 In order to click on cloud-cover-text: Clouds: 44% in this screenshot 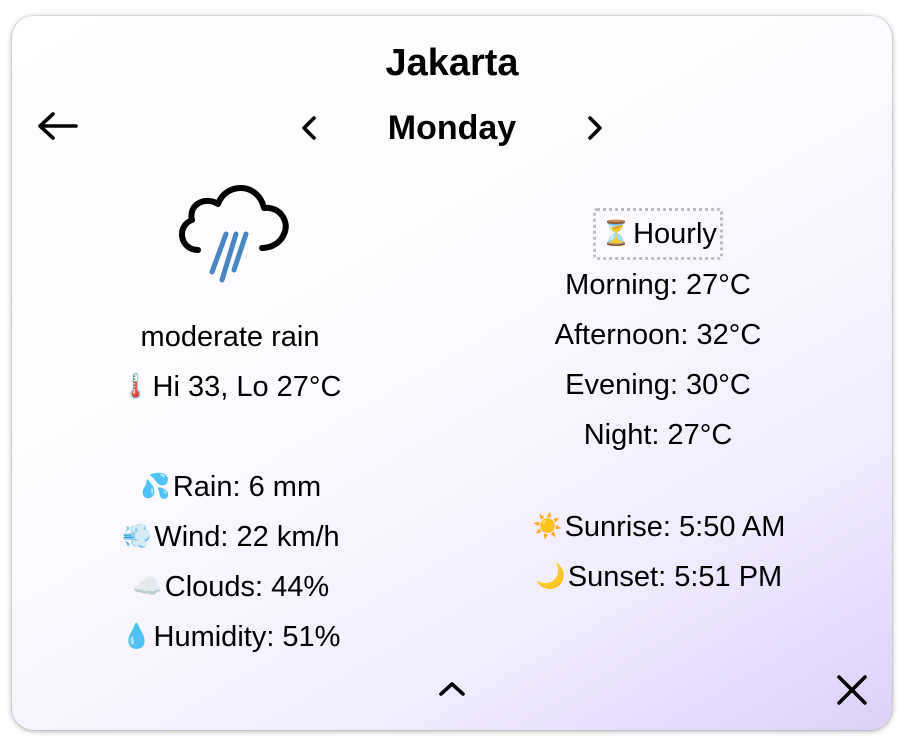, I will do `click(247, 587)`.